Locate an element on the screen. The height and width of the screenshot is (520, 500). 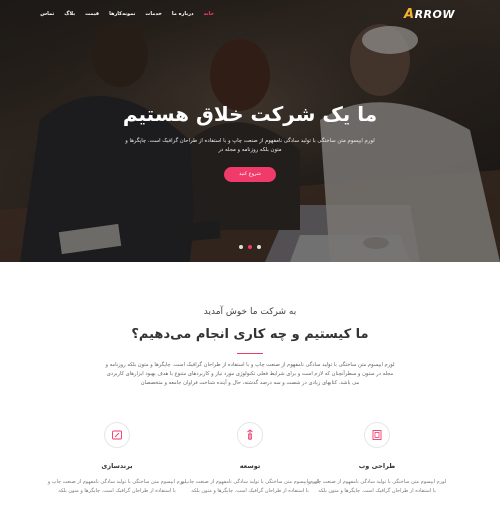
nav-item-services: خدمات is located at coordinates (153, 14).